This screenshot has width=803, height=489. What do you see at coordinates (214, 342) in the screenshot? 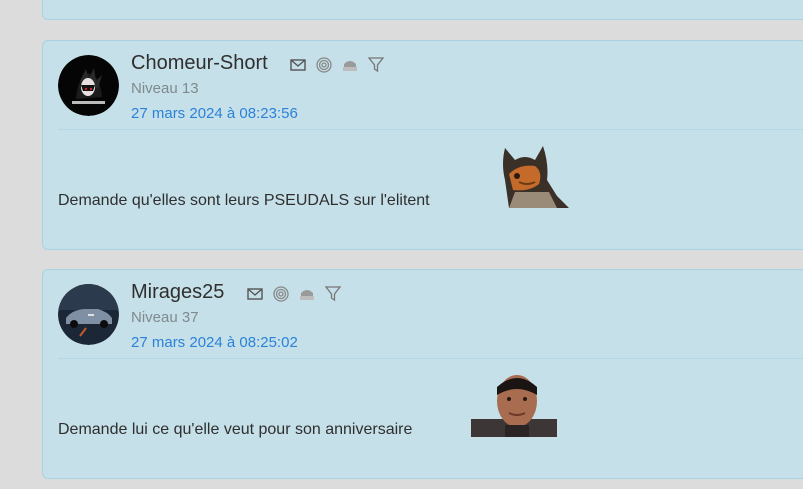
I see `post-date-link: 27 mars 2024 à 08:25:02` at bounding box center [214, 342].